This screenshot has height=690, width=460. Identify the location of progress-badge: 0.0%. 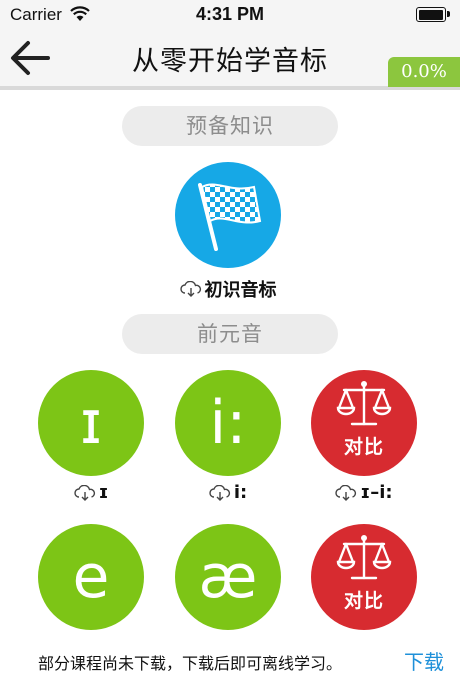
(424, 72).